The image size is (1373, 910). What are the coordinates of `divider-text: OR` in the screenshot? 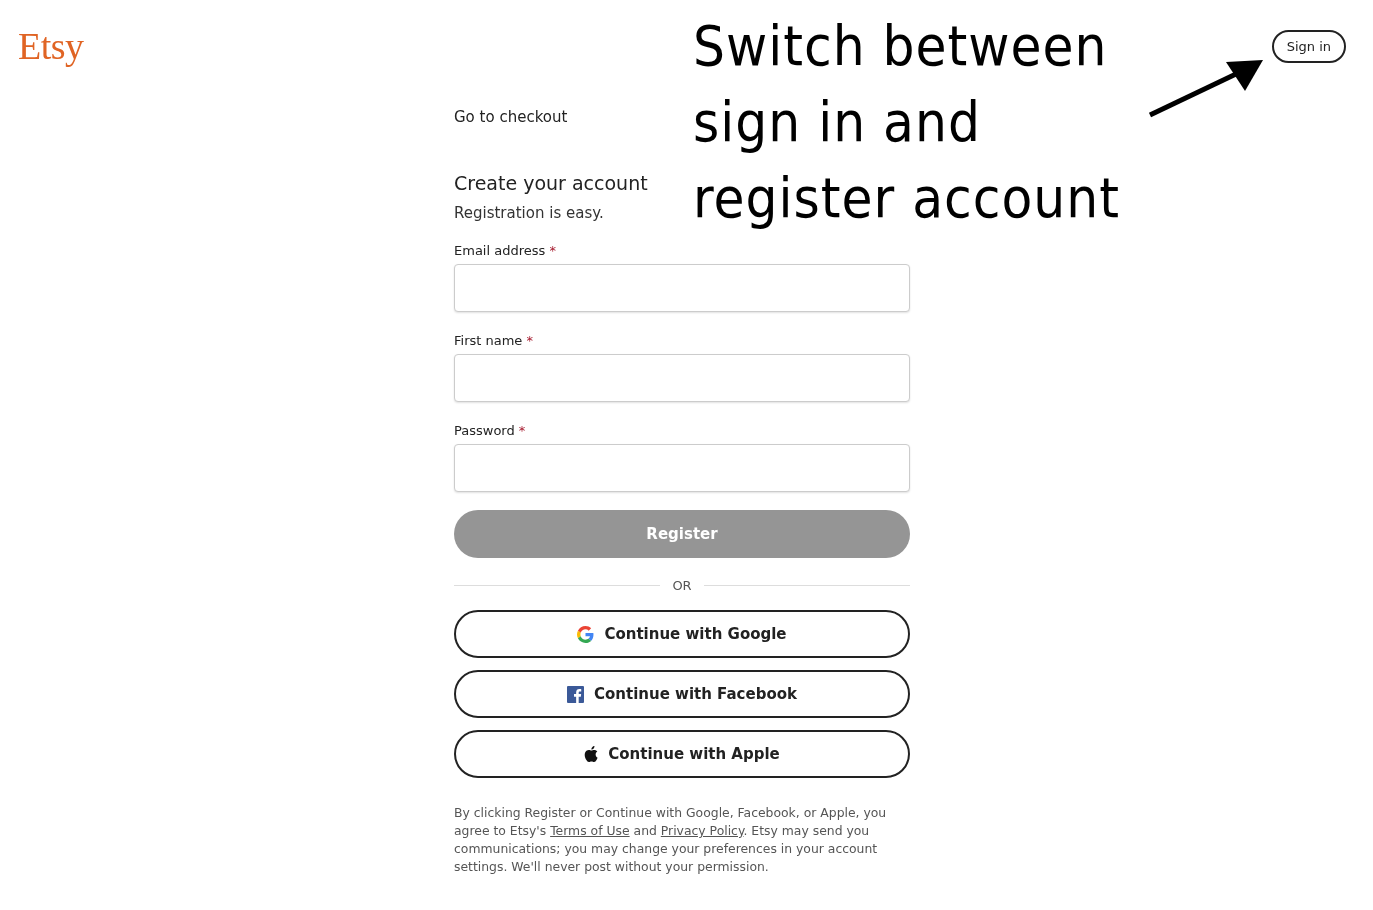 It's located at (682, 585).